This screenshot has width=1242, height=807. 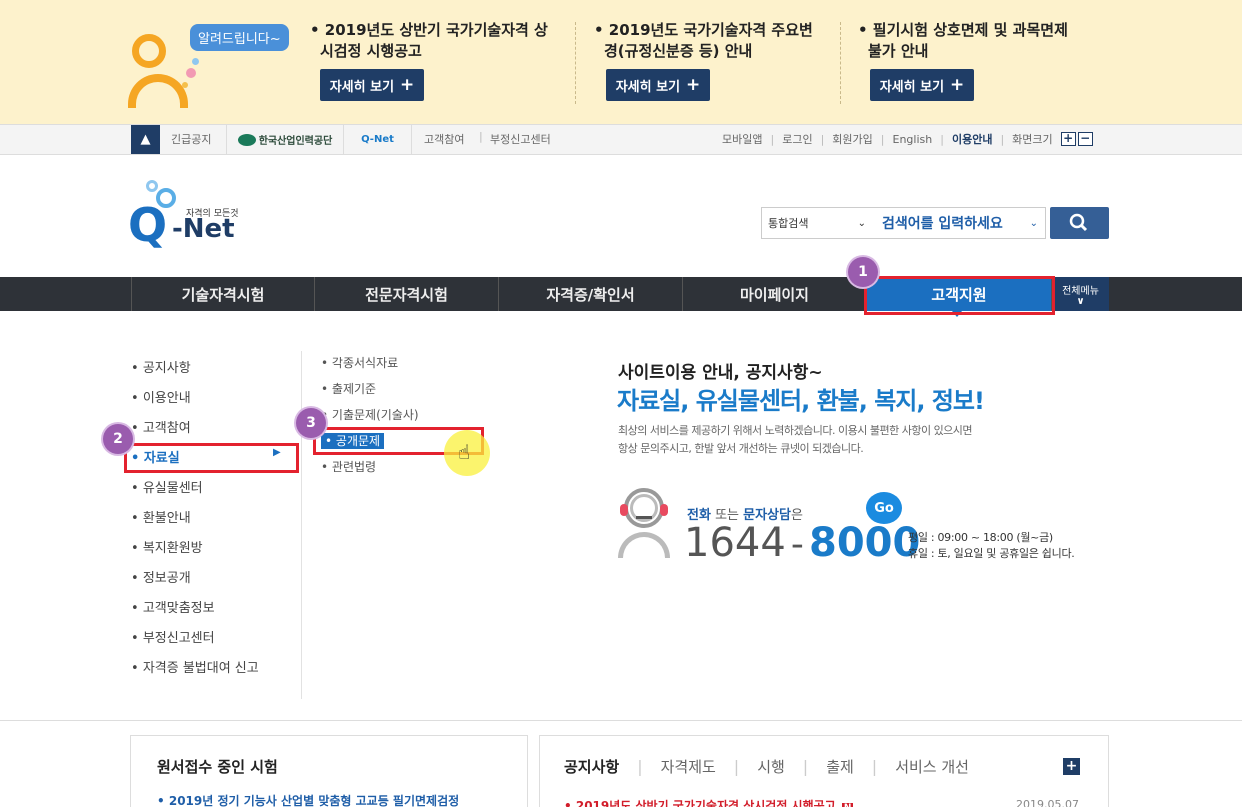 I want to click on screen-size-label: 화면크기, so click(x=1032, y=139).